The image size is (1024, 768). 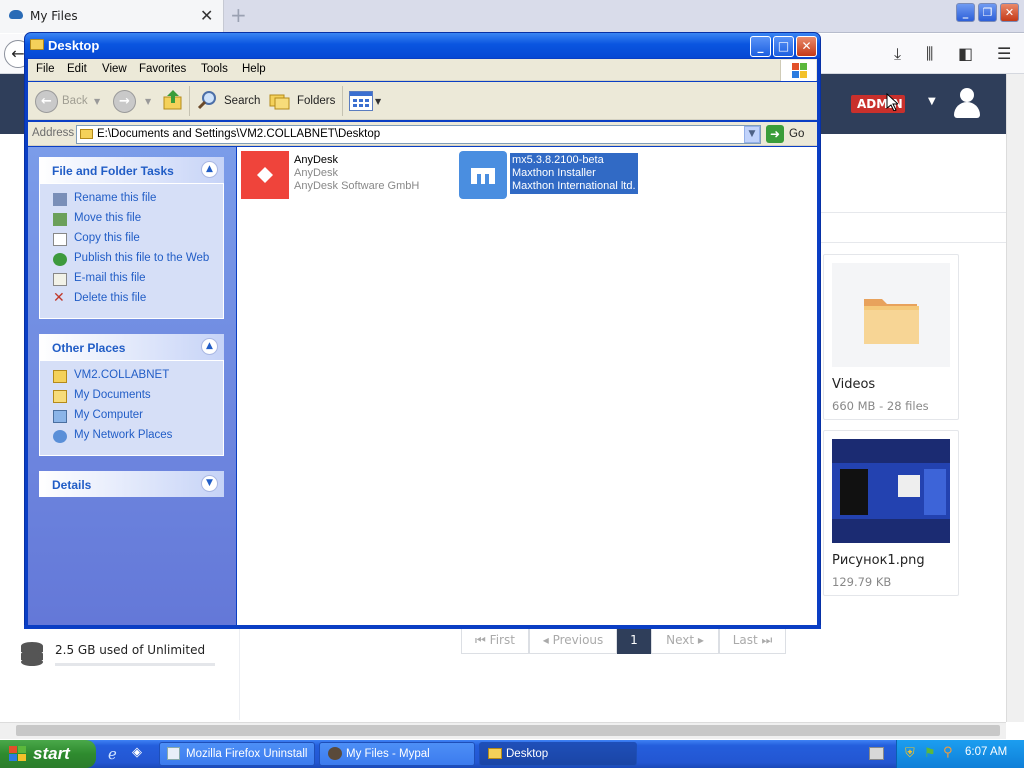 What do you see at coordinates (110, 278) in the screenshot?
I see `task-email: E-mail this file` at bounding box center [110, 278].